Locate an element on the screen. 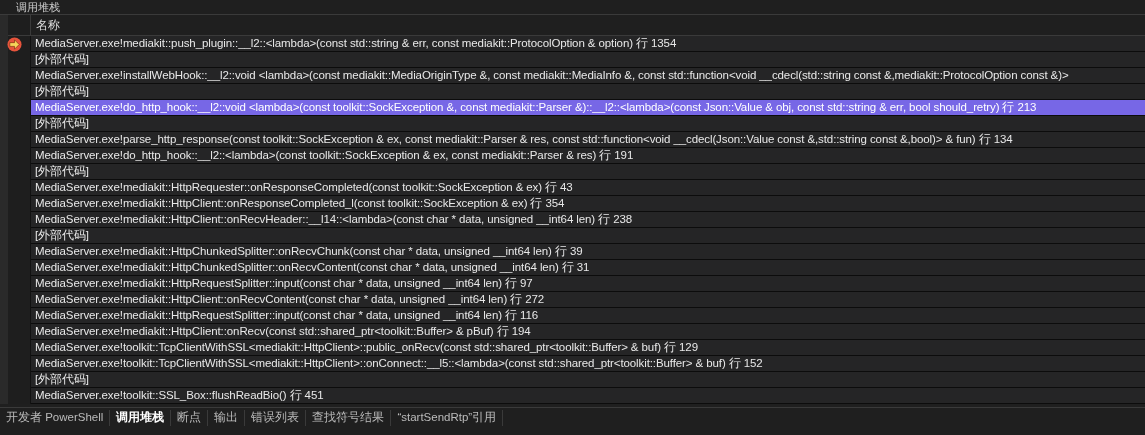 Image resolution: width=1145 pixels, height=435 pixels. stack-frame: MediaServer.exe!toolkit::SSL_Box::flushReadBio() 行 451 is located at coordinates (588, 396).